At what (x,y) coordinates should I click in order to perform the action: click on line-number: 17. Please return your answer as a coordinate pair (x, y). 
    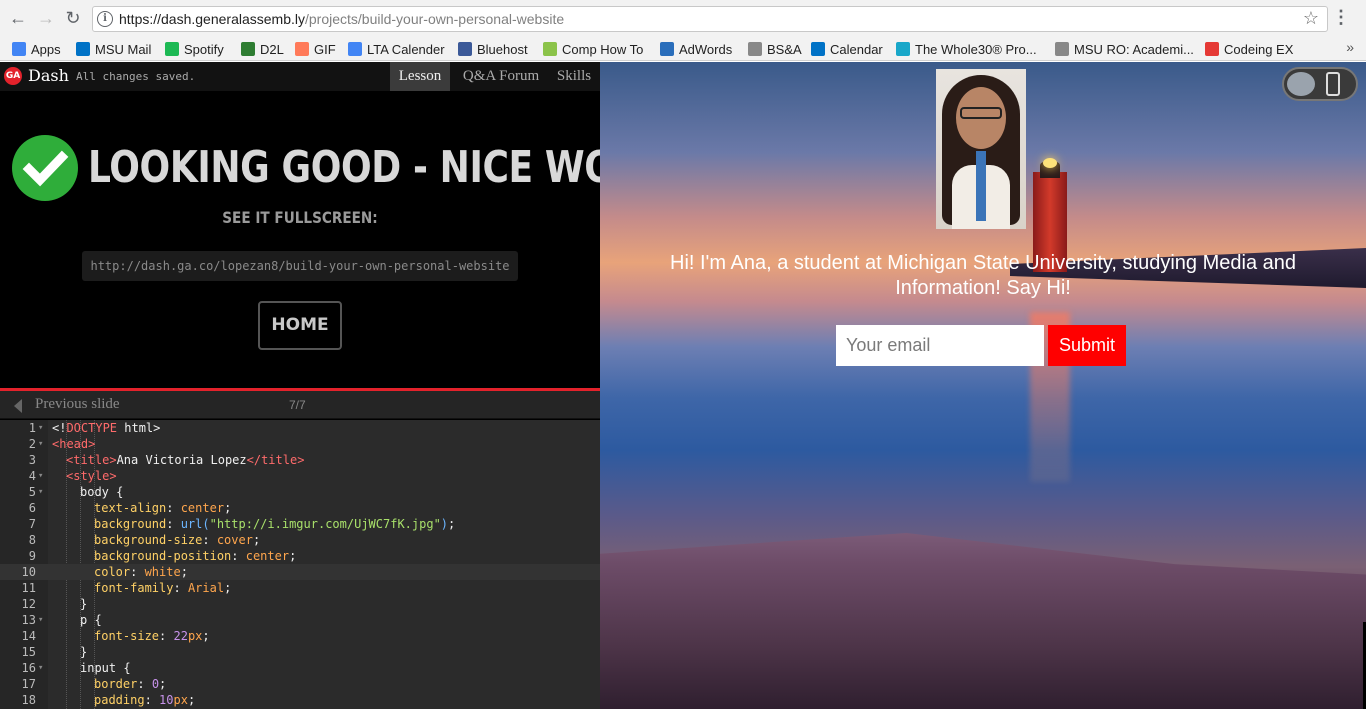
    Looking at the image, I should click on (28, 684).